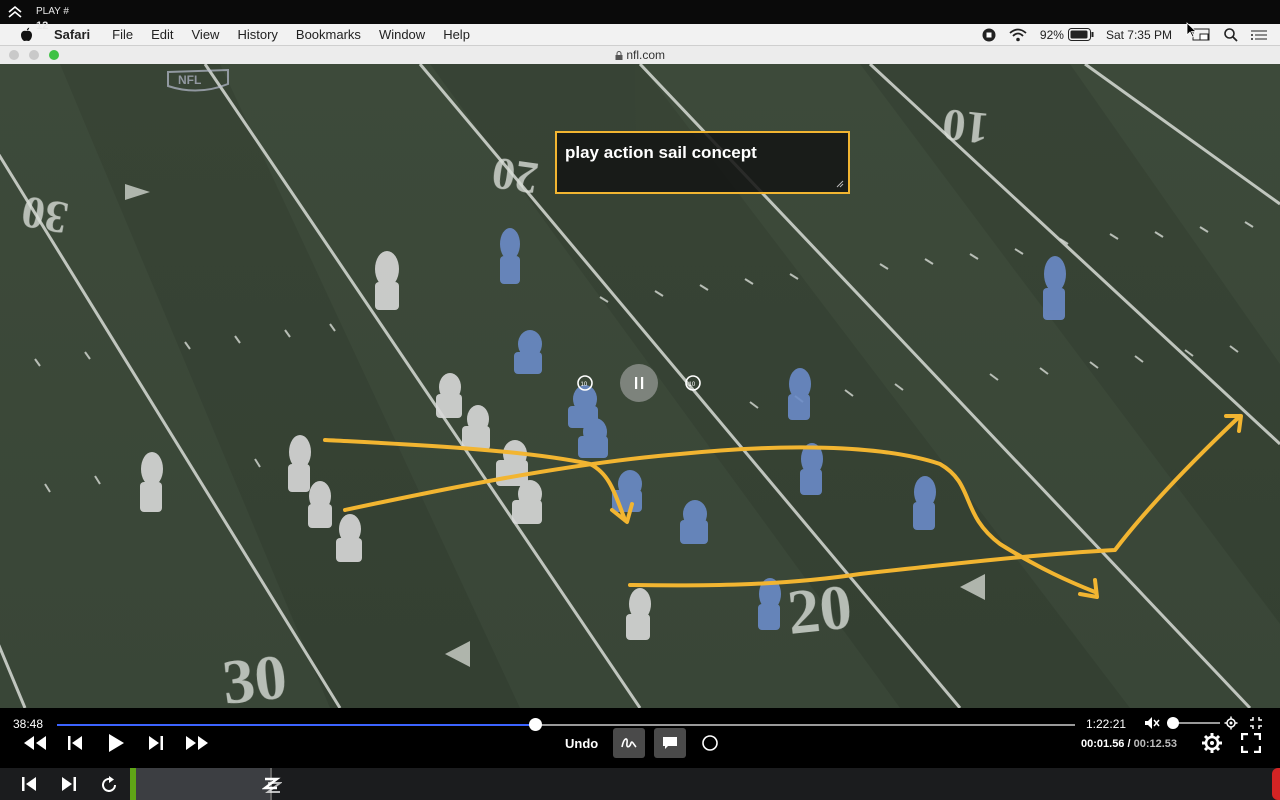  I want to click on clip-timeline, so click(206, 784).